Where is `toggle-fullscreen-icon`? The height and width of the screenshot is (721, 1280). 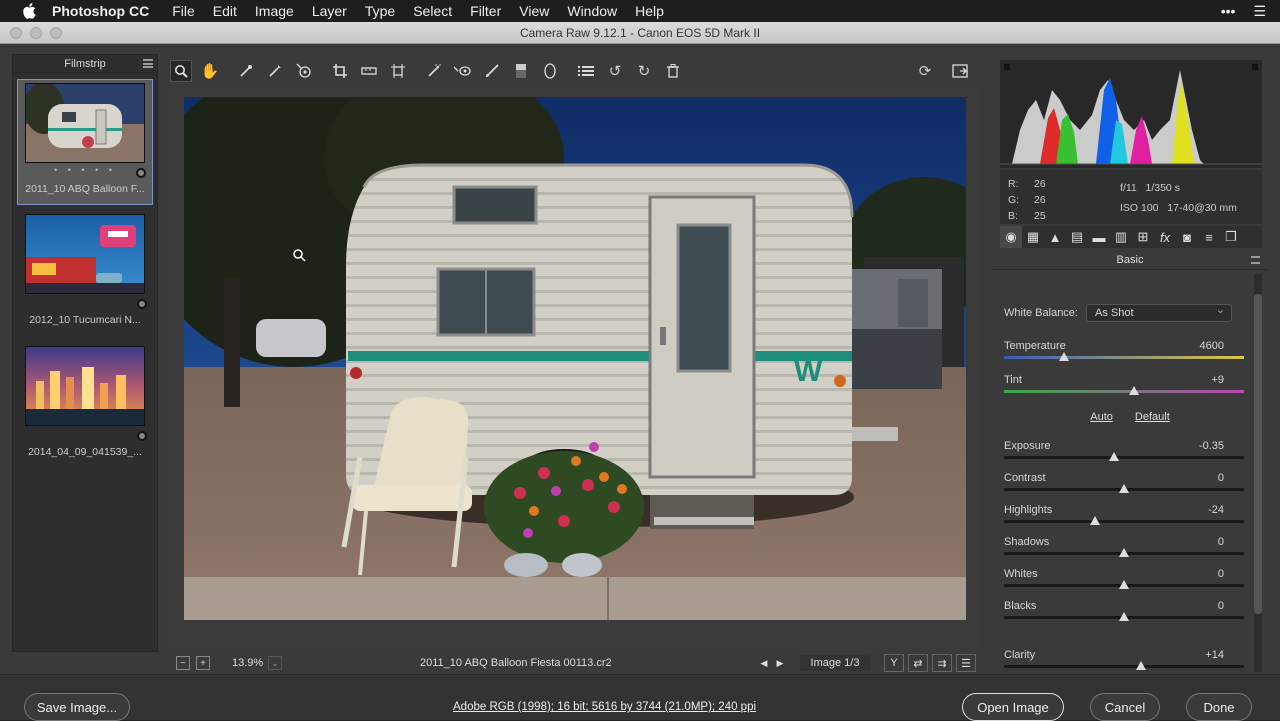 toggle-fullscreen-icon is located at coordinates (960, 71).